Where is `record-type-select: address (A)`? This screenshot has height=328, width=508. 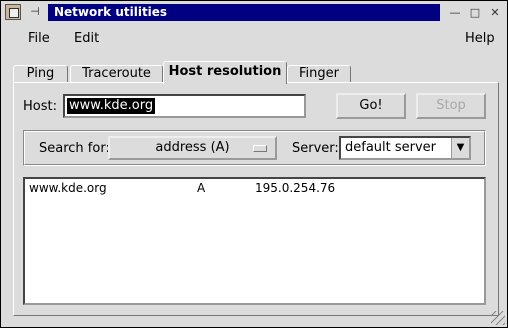 record-type-select: address (A) is located at coordinates (192, 148).